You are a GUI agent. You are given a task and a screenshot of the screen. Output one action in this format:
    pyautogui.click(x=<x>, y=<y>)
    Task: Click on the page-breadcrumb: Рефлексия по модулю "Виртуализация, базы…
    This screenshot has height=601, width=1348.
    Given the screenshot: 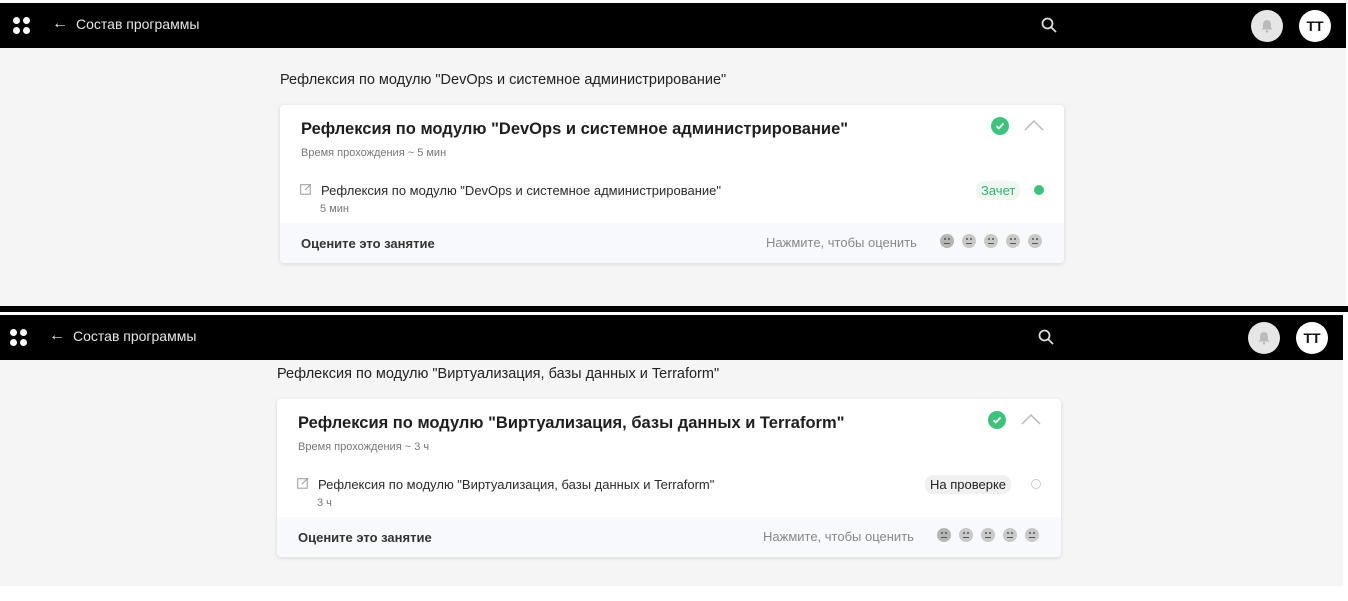 What is the action you would take?
    pyautogui.click(x=498, y=374)
    